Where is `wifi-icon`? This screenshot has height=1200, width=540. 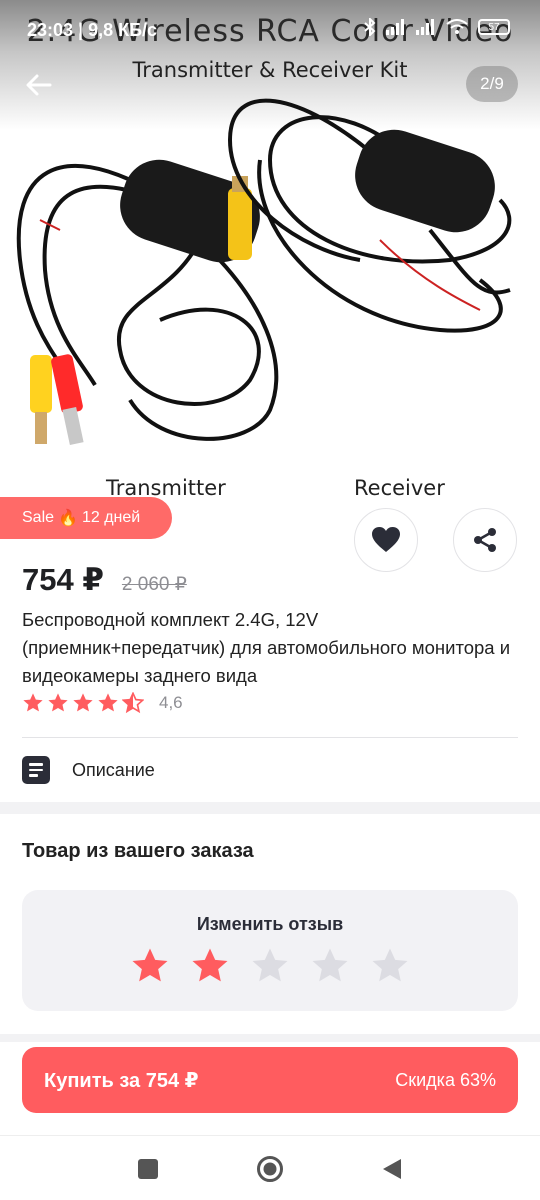 wifi-icon is located at coordinates (457, 26).